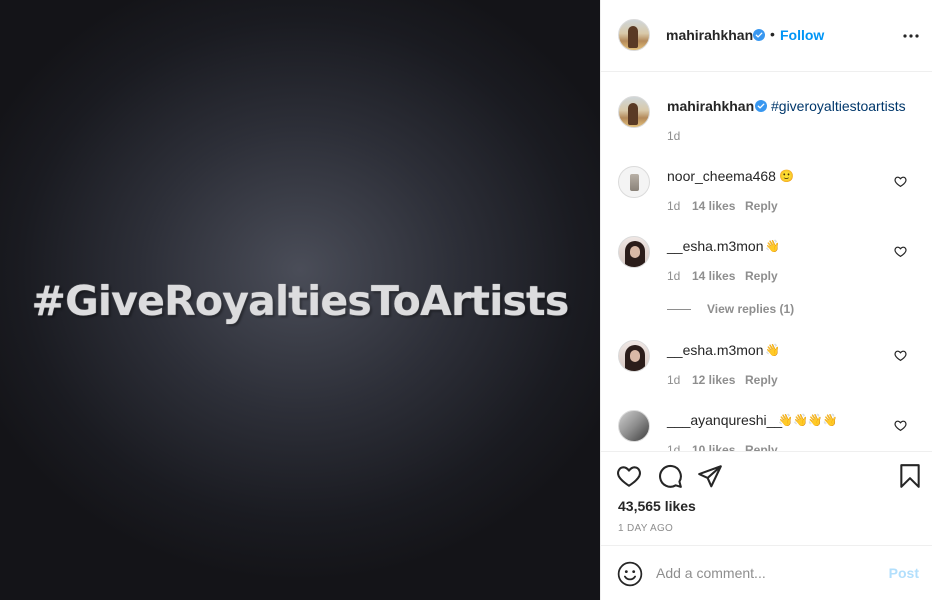 This screenshot has height=600, width=932. I want to click on caption-hashtag-link: #giveroyaltiestoartists, so click(838, 106).